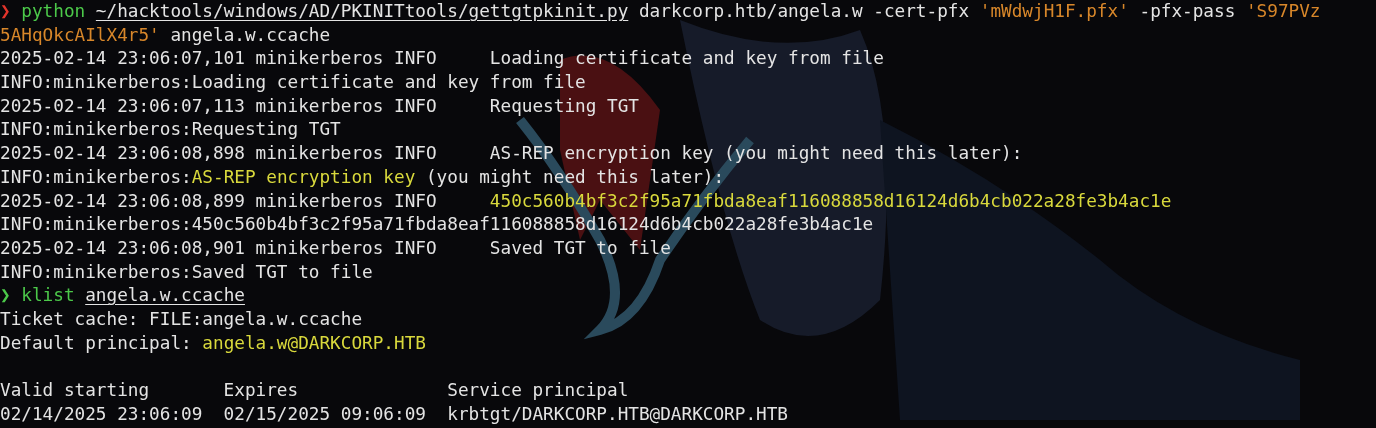 The width and height of the screenshot is (1376, 428). I want to click on string-argument: 'S97PVz, so click(1283, 11).